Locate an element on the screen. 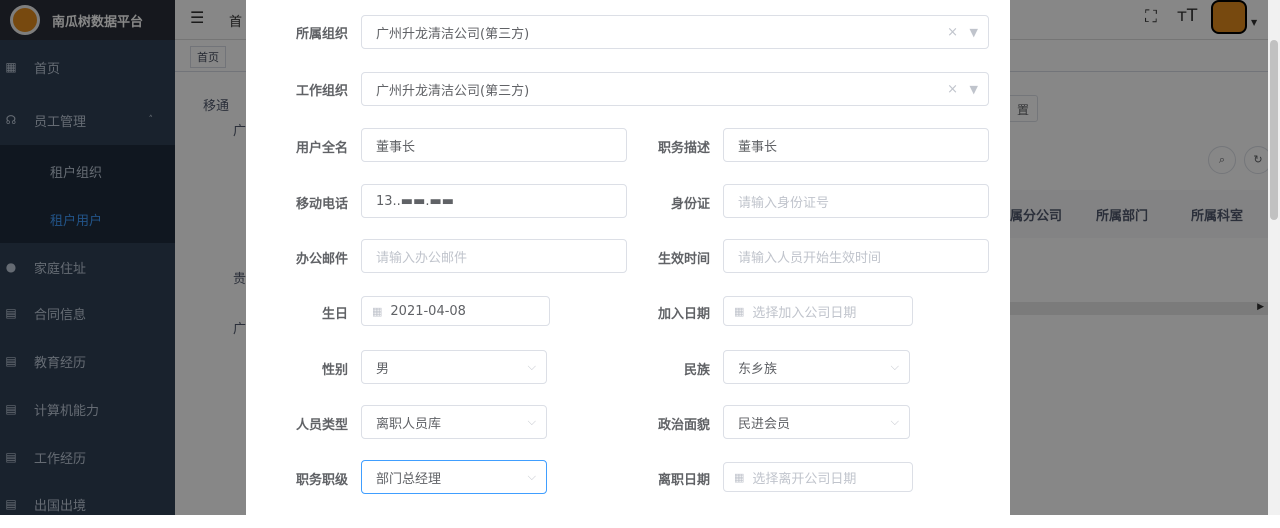 This screenshot has height=528, width=1280. job-desc-input: 董事长 is located at coordinates (856, 145).